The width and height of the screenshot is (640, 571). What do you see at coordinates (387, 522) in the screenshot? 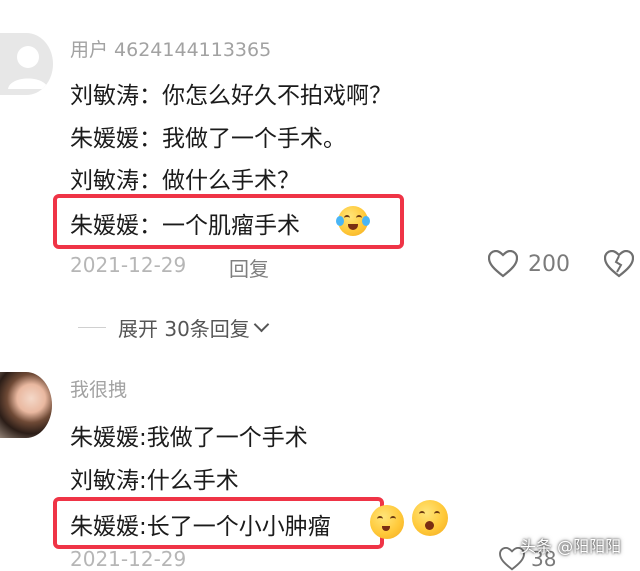
I see `shy-face-emoji-icon` at bounding box center [387, 522].